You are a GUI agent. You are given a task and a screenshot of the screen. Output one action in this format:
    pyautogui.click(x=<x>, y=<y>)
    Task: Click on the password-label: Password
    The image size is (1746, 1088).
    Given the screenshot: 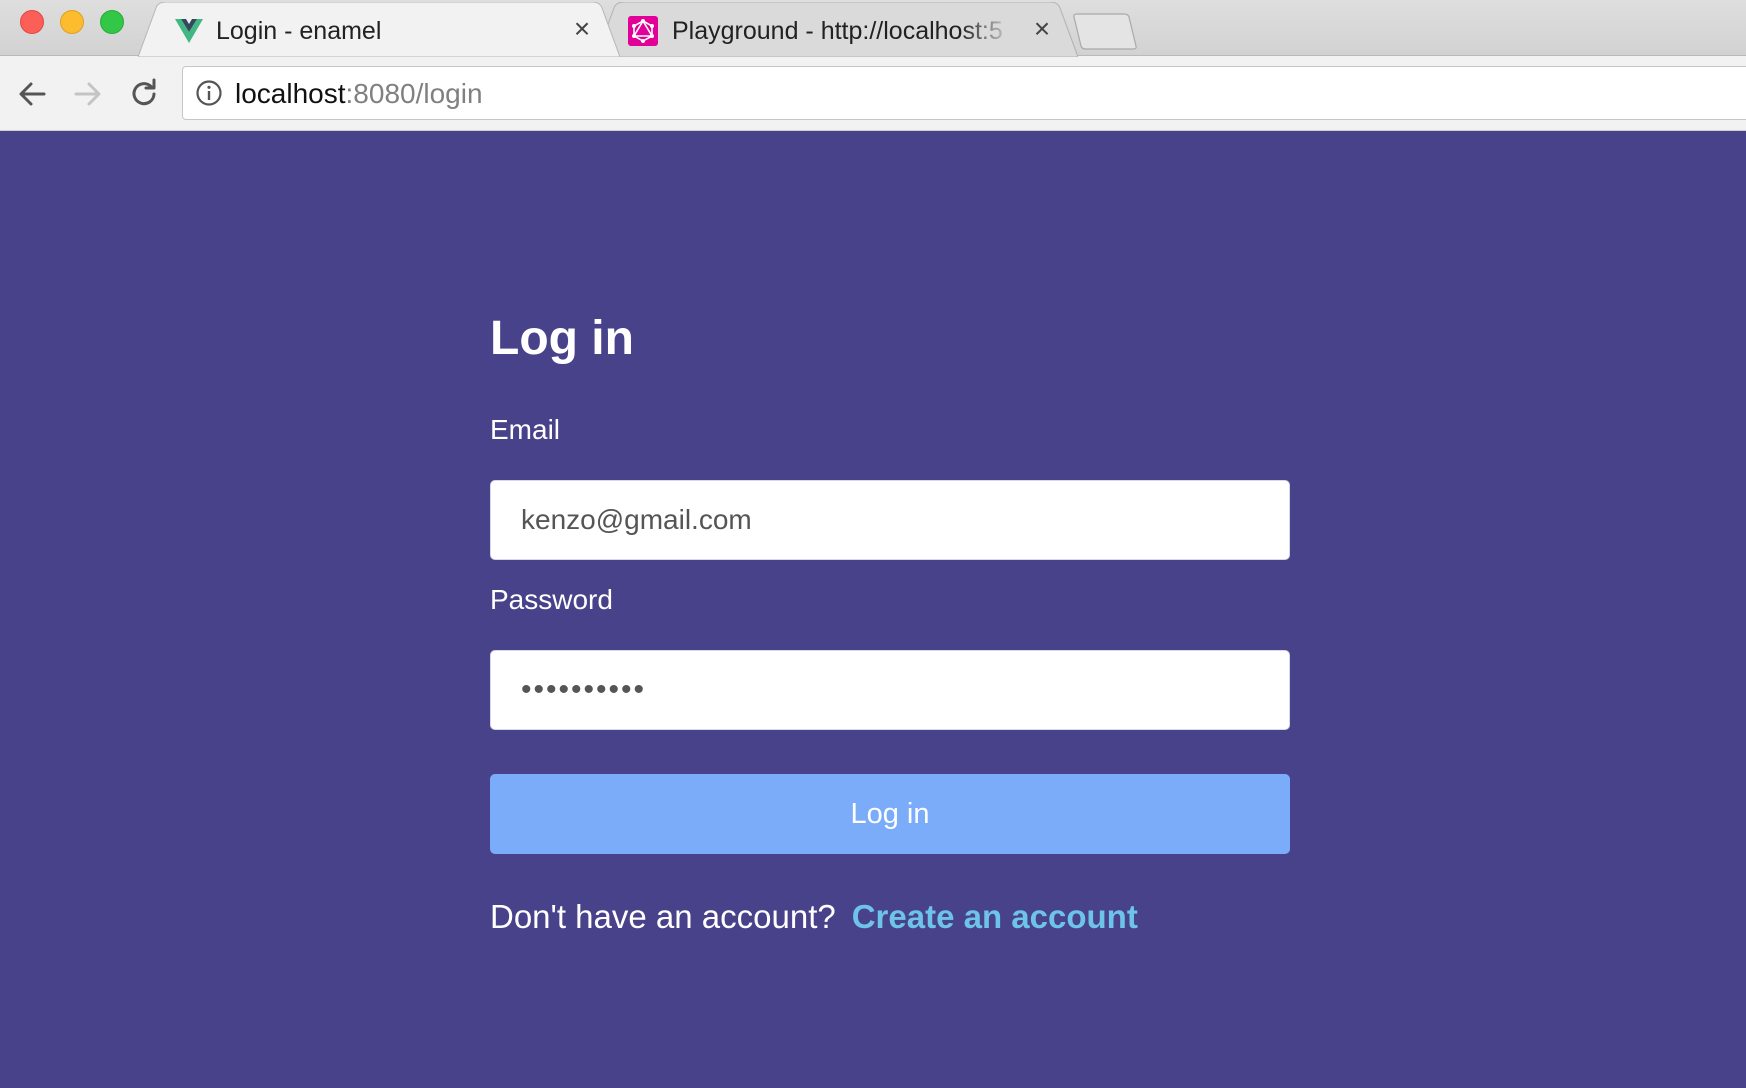 What is the action you would take?
    pyautogui.click(x=551, y=599)
    